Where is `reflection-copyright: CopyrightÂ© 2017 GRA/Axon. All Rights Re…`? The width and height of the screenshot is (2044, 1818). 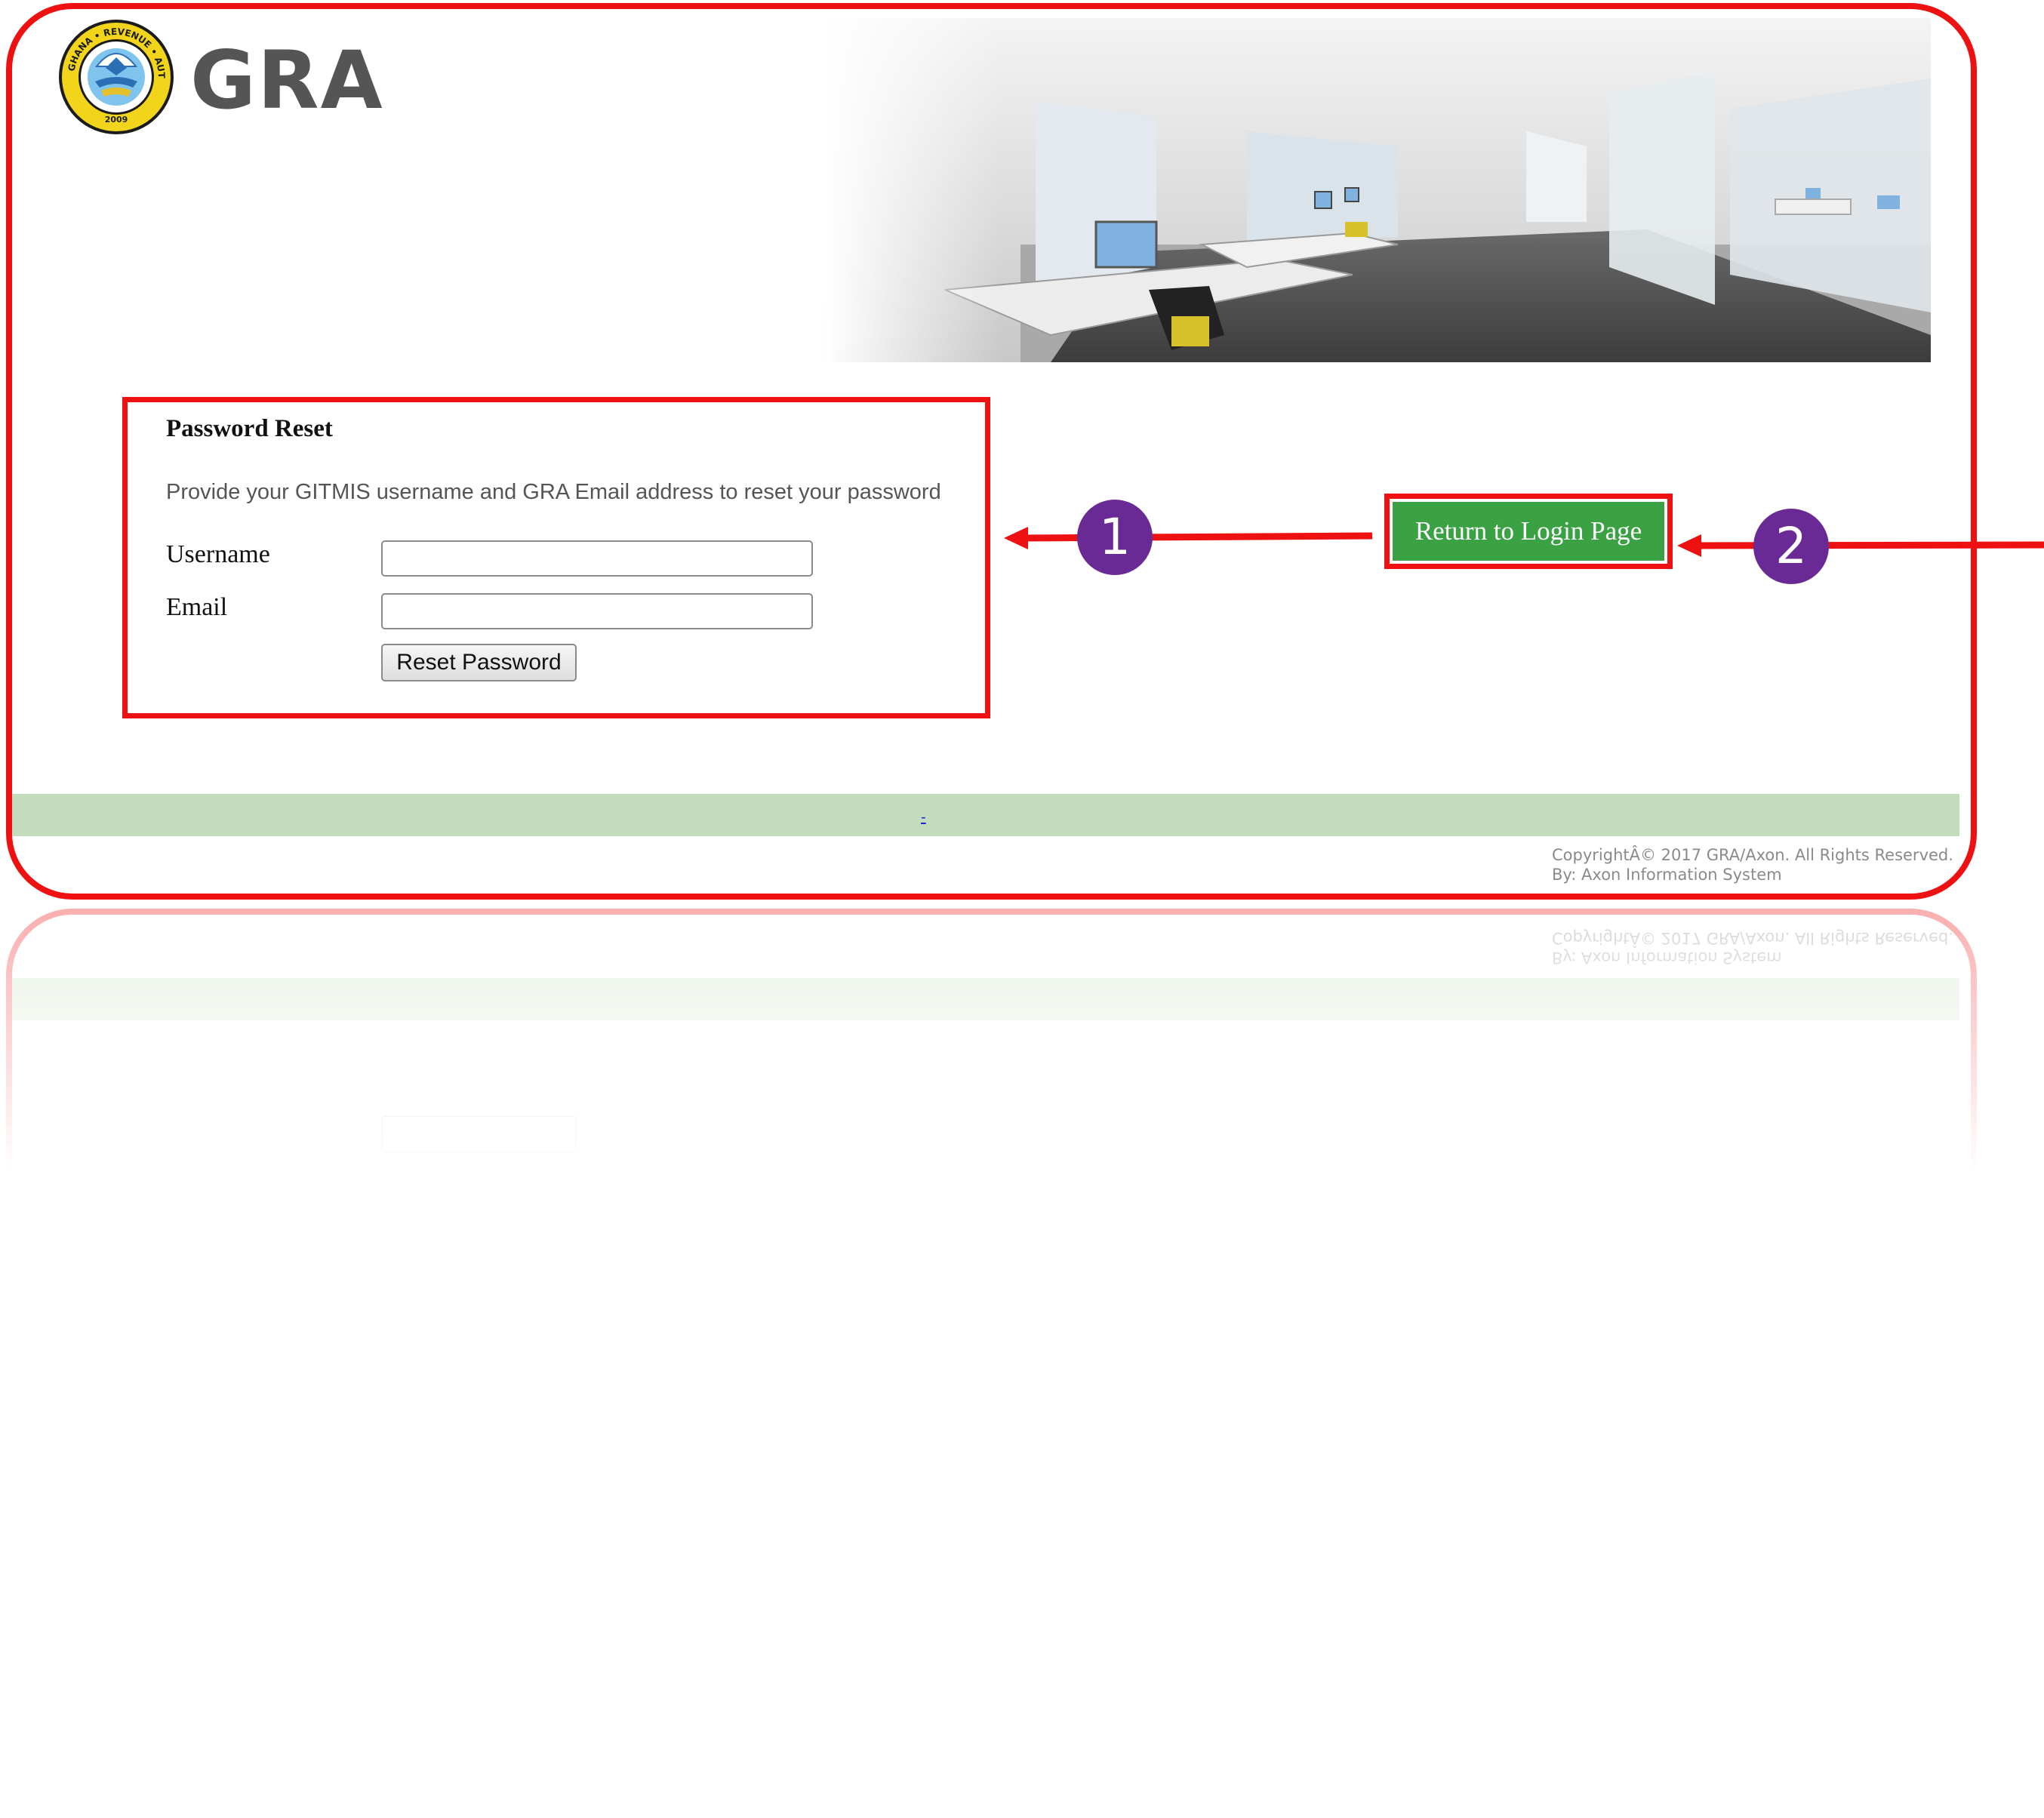
reflection-copyright: CopyrightÂ© 2017 GRA/Axon. All Rights Re… is located at coordinates (1752, 938).